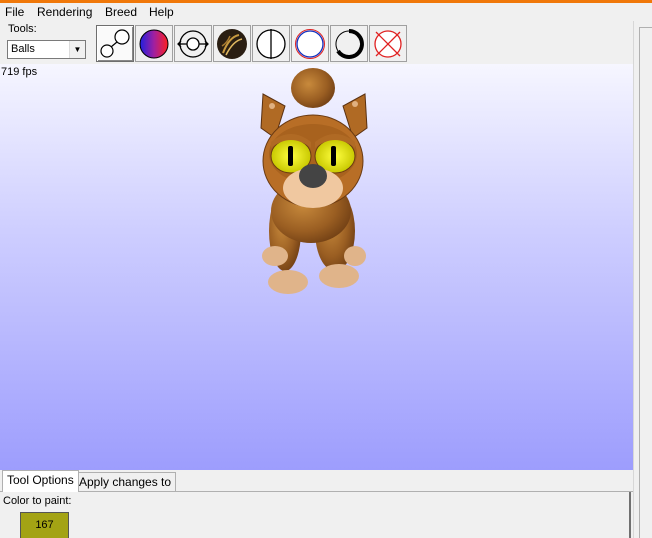  Describe the element at coordinates (19, 72) in the screenshot. I see `fps-counter: 719 fps` at that location.